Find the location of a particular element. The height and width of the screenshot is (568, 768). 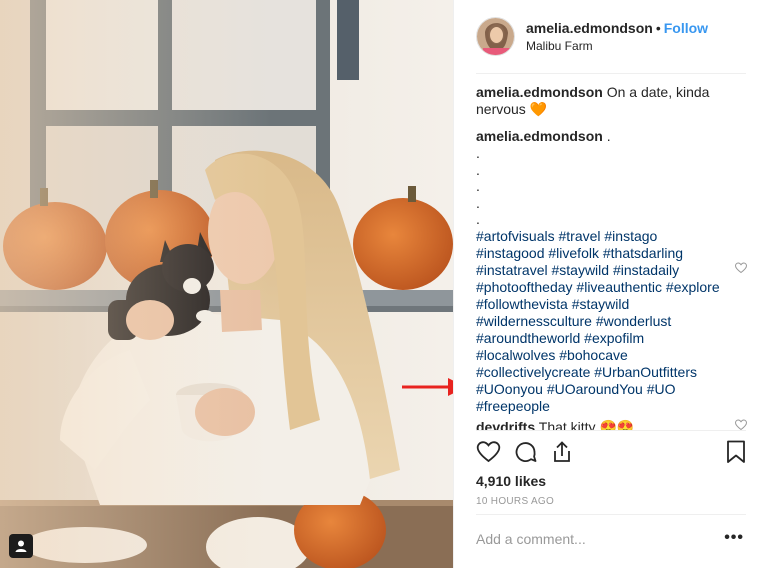

share-upload-icon is located at coordinates (562, 452).